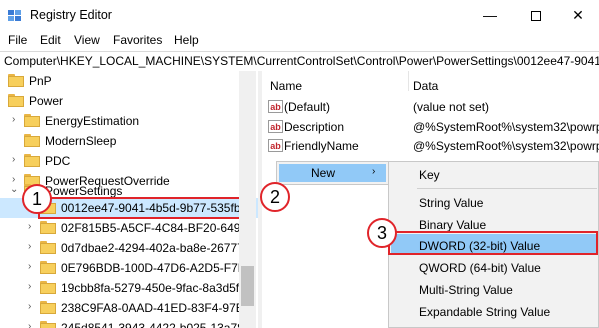 The height and width of the screenshot is (328, 599). Describe the element at coordinates (14, 15) in the screenshot. I see `registry-editor-icon` at that location.